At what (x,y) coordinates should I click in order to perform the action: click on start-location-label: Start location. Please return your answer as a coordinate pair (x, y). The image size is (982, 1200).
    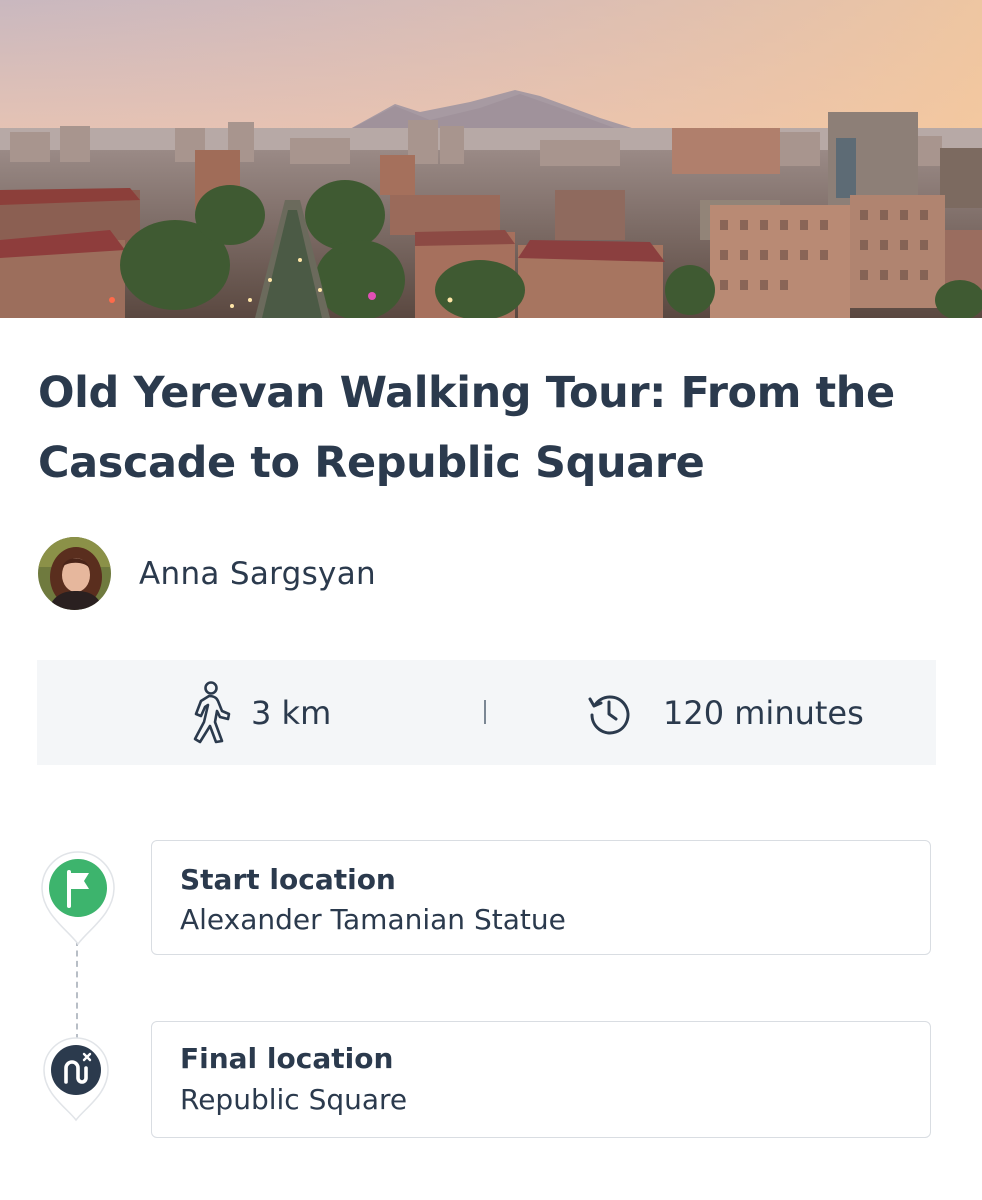
    Looking at the image, I should click on (288, 879).